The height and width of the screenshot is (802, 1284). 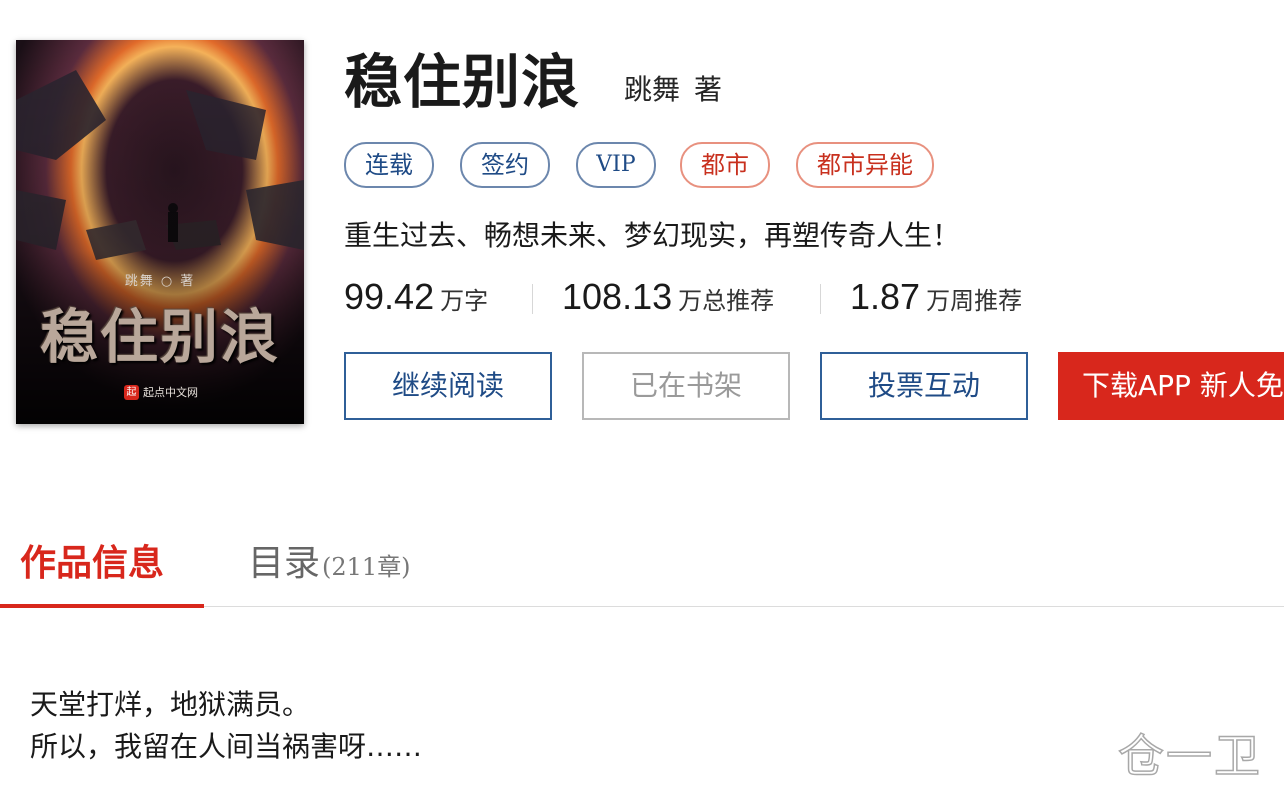 What do you see at coordinates (708, 89) in the screenshot?
I see `author-suffix: 著` at bounding box center [708, 89].